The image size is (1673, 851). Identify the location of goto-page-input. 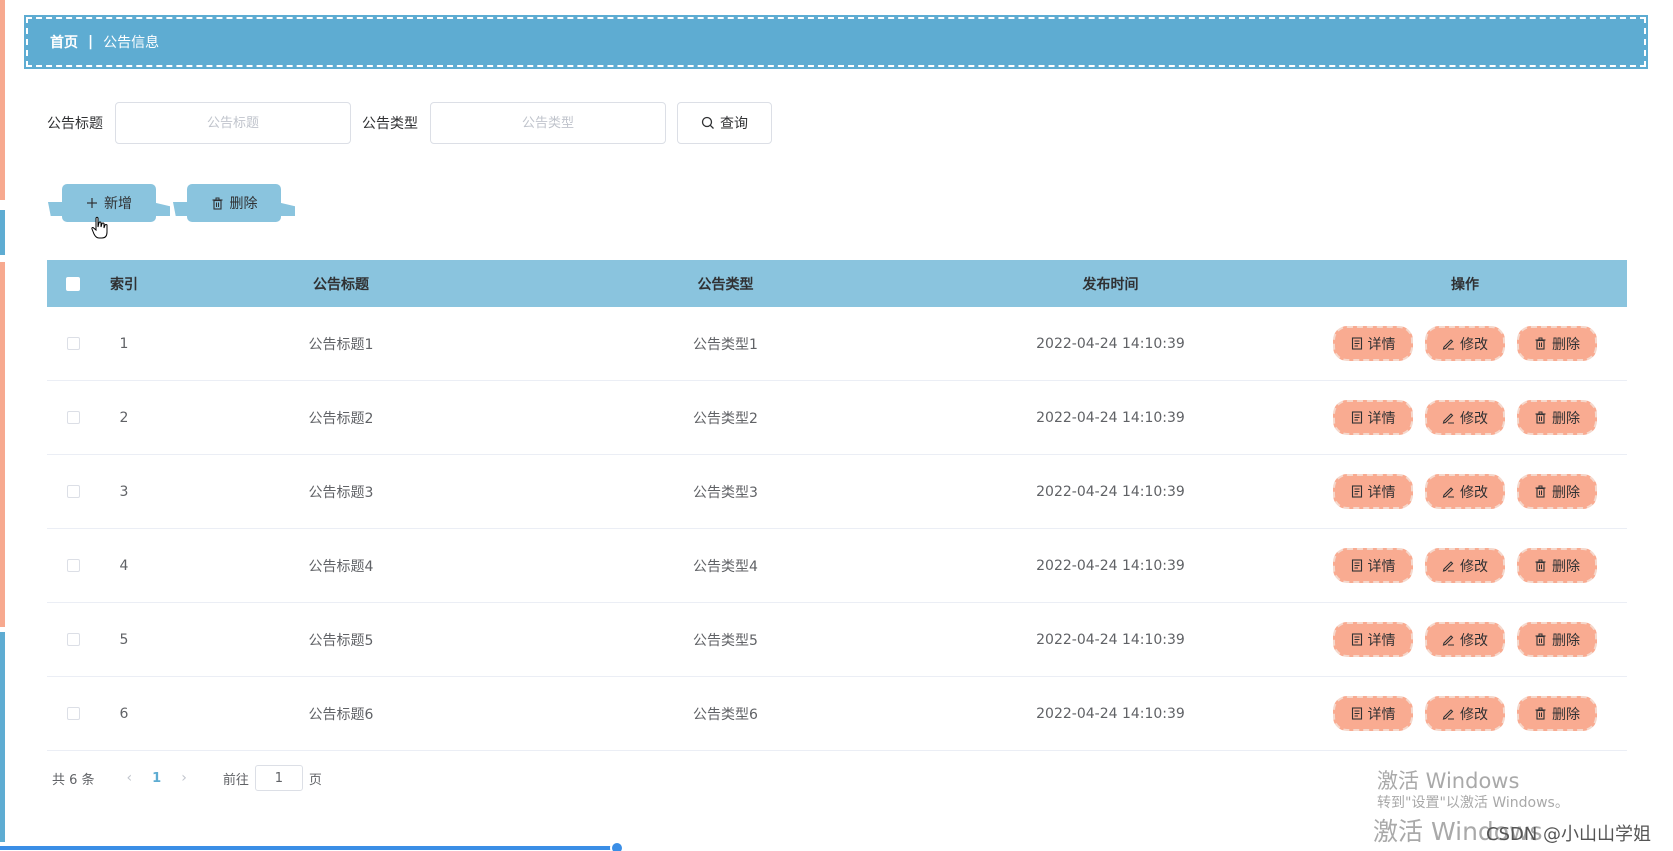
(278, 778).